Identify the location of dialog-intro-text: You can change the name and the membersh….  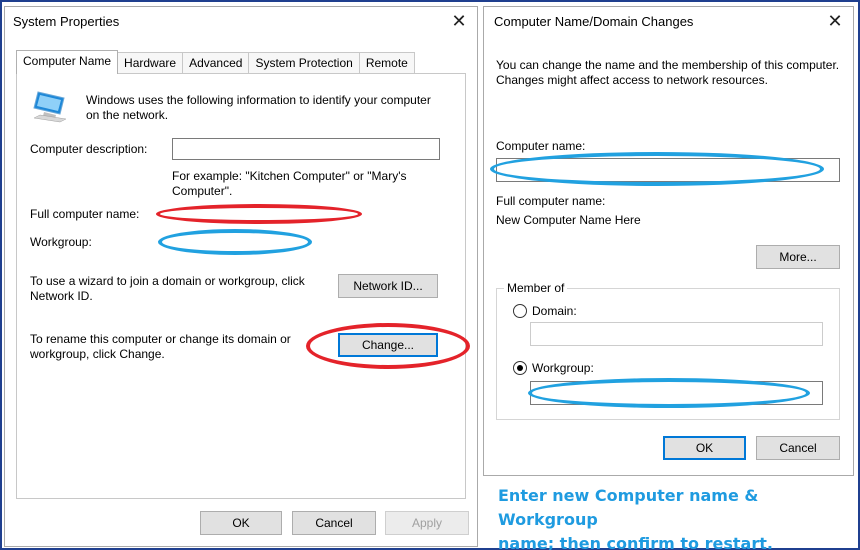
(668, 72).